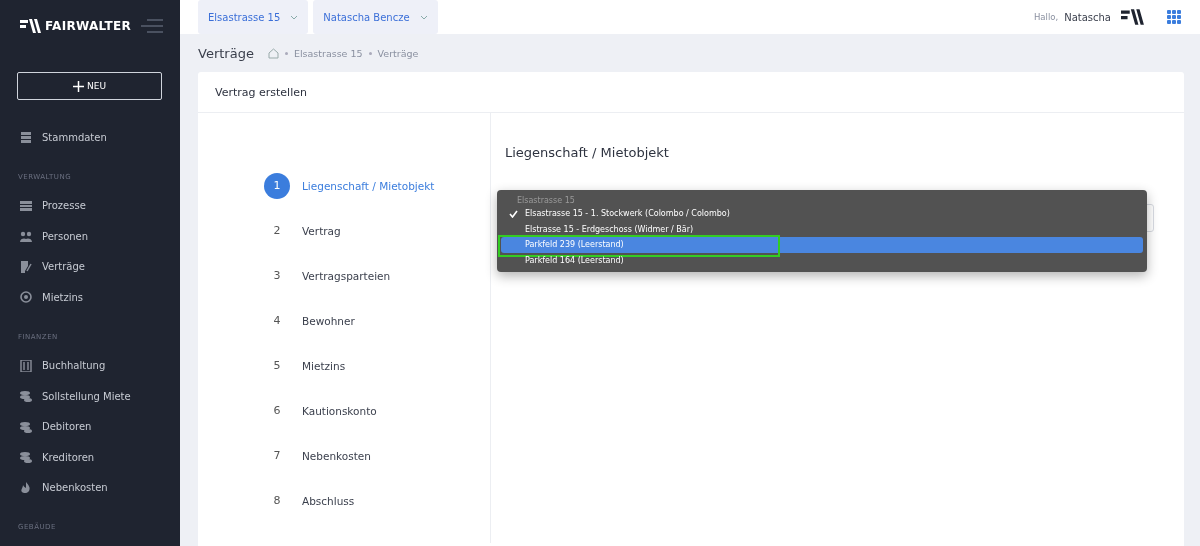 The width and height of the screenshot is (1200, 546). Describe the element at coordinates (377, 500) in the screenshot. I see `wizard-step: 8 Abschluss` at that location.